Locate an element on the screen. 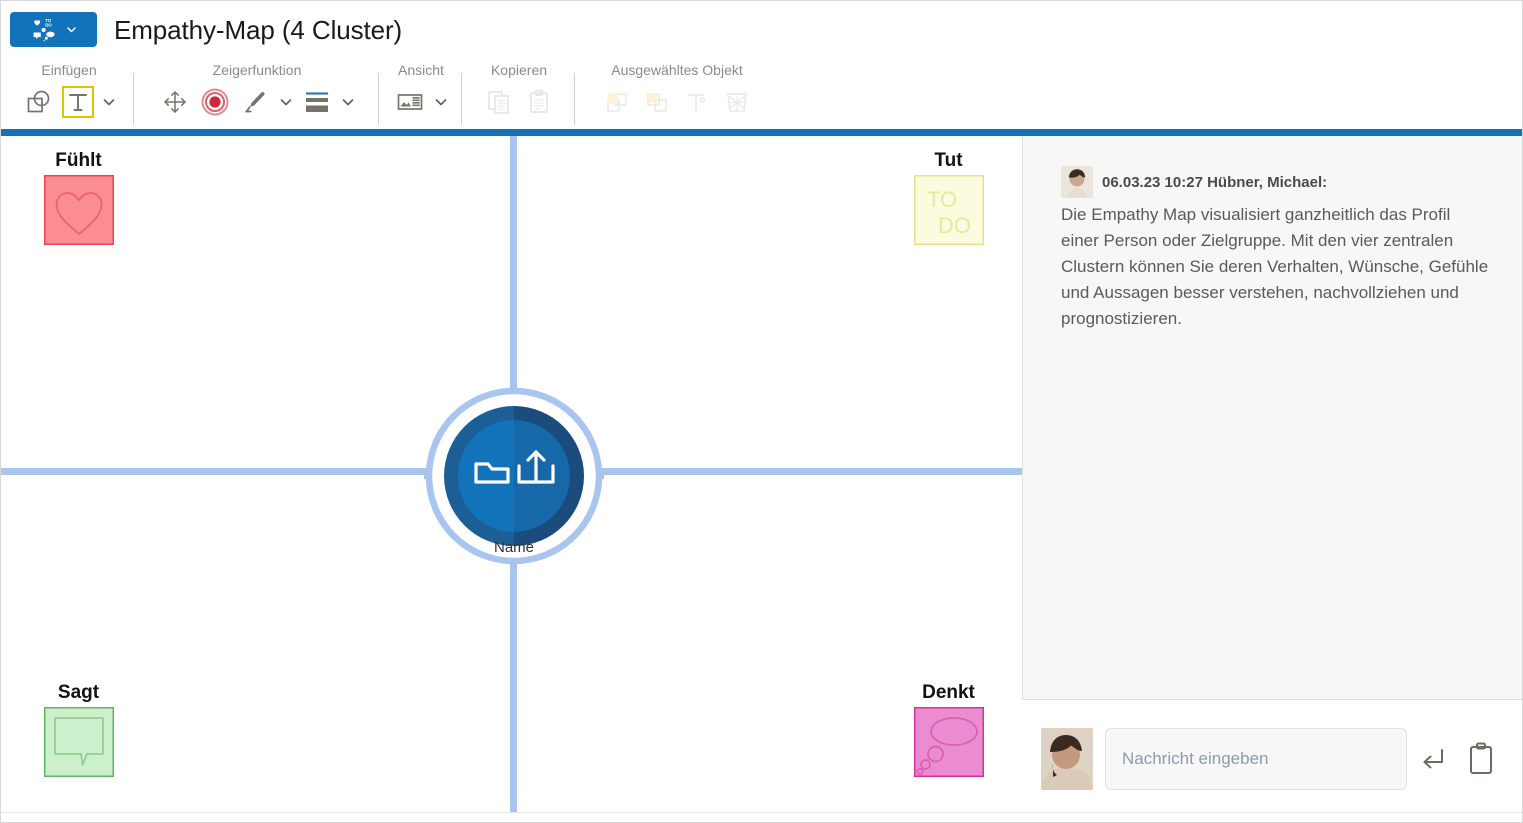 This screenshot has height=823, width=1523. send-message-button is located at coordinates (1432, 759).